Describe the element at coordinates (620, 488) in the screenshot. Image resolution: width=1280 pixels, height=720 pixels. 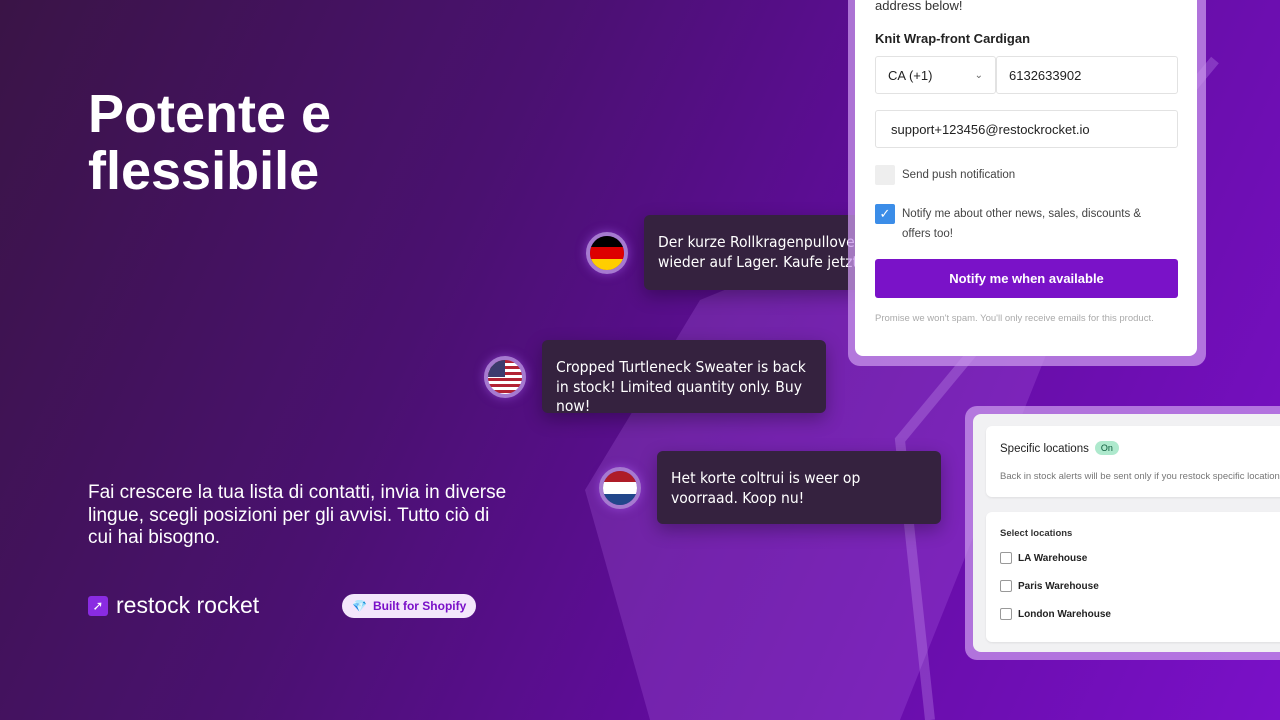
I see `netherlands-flag-icon` at that location.